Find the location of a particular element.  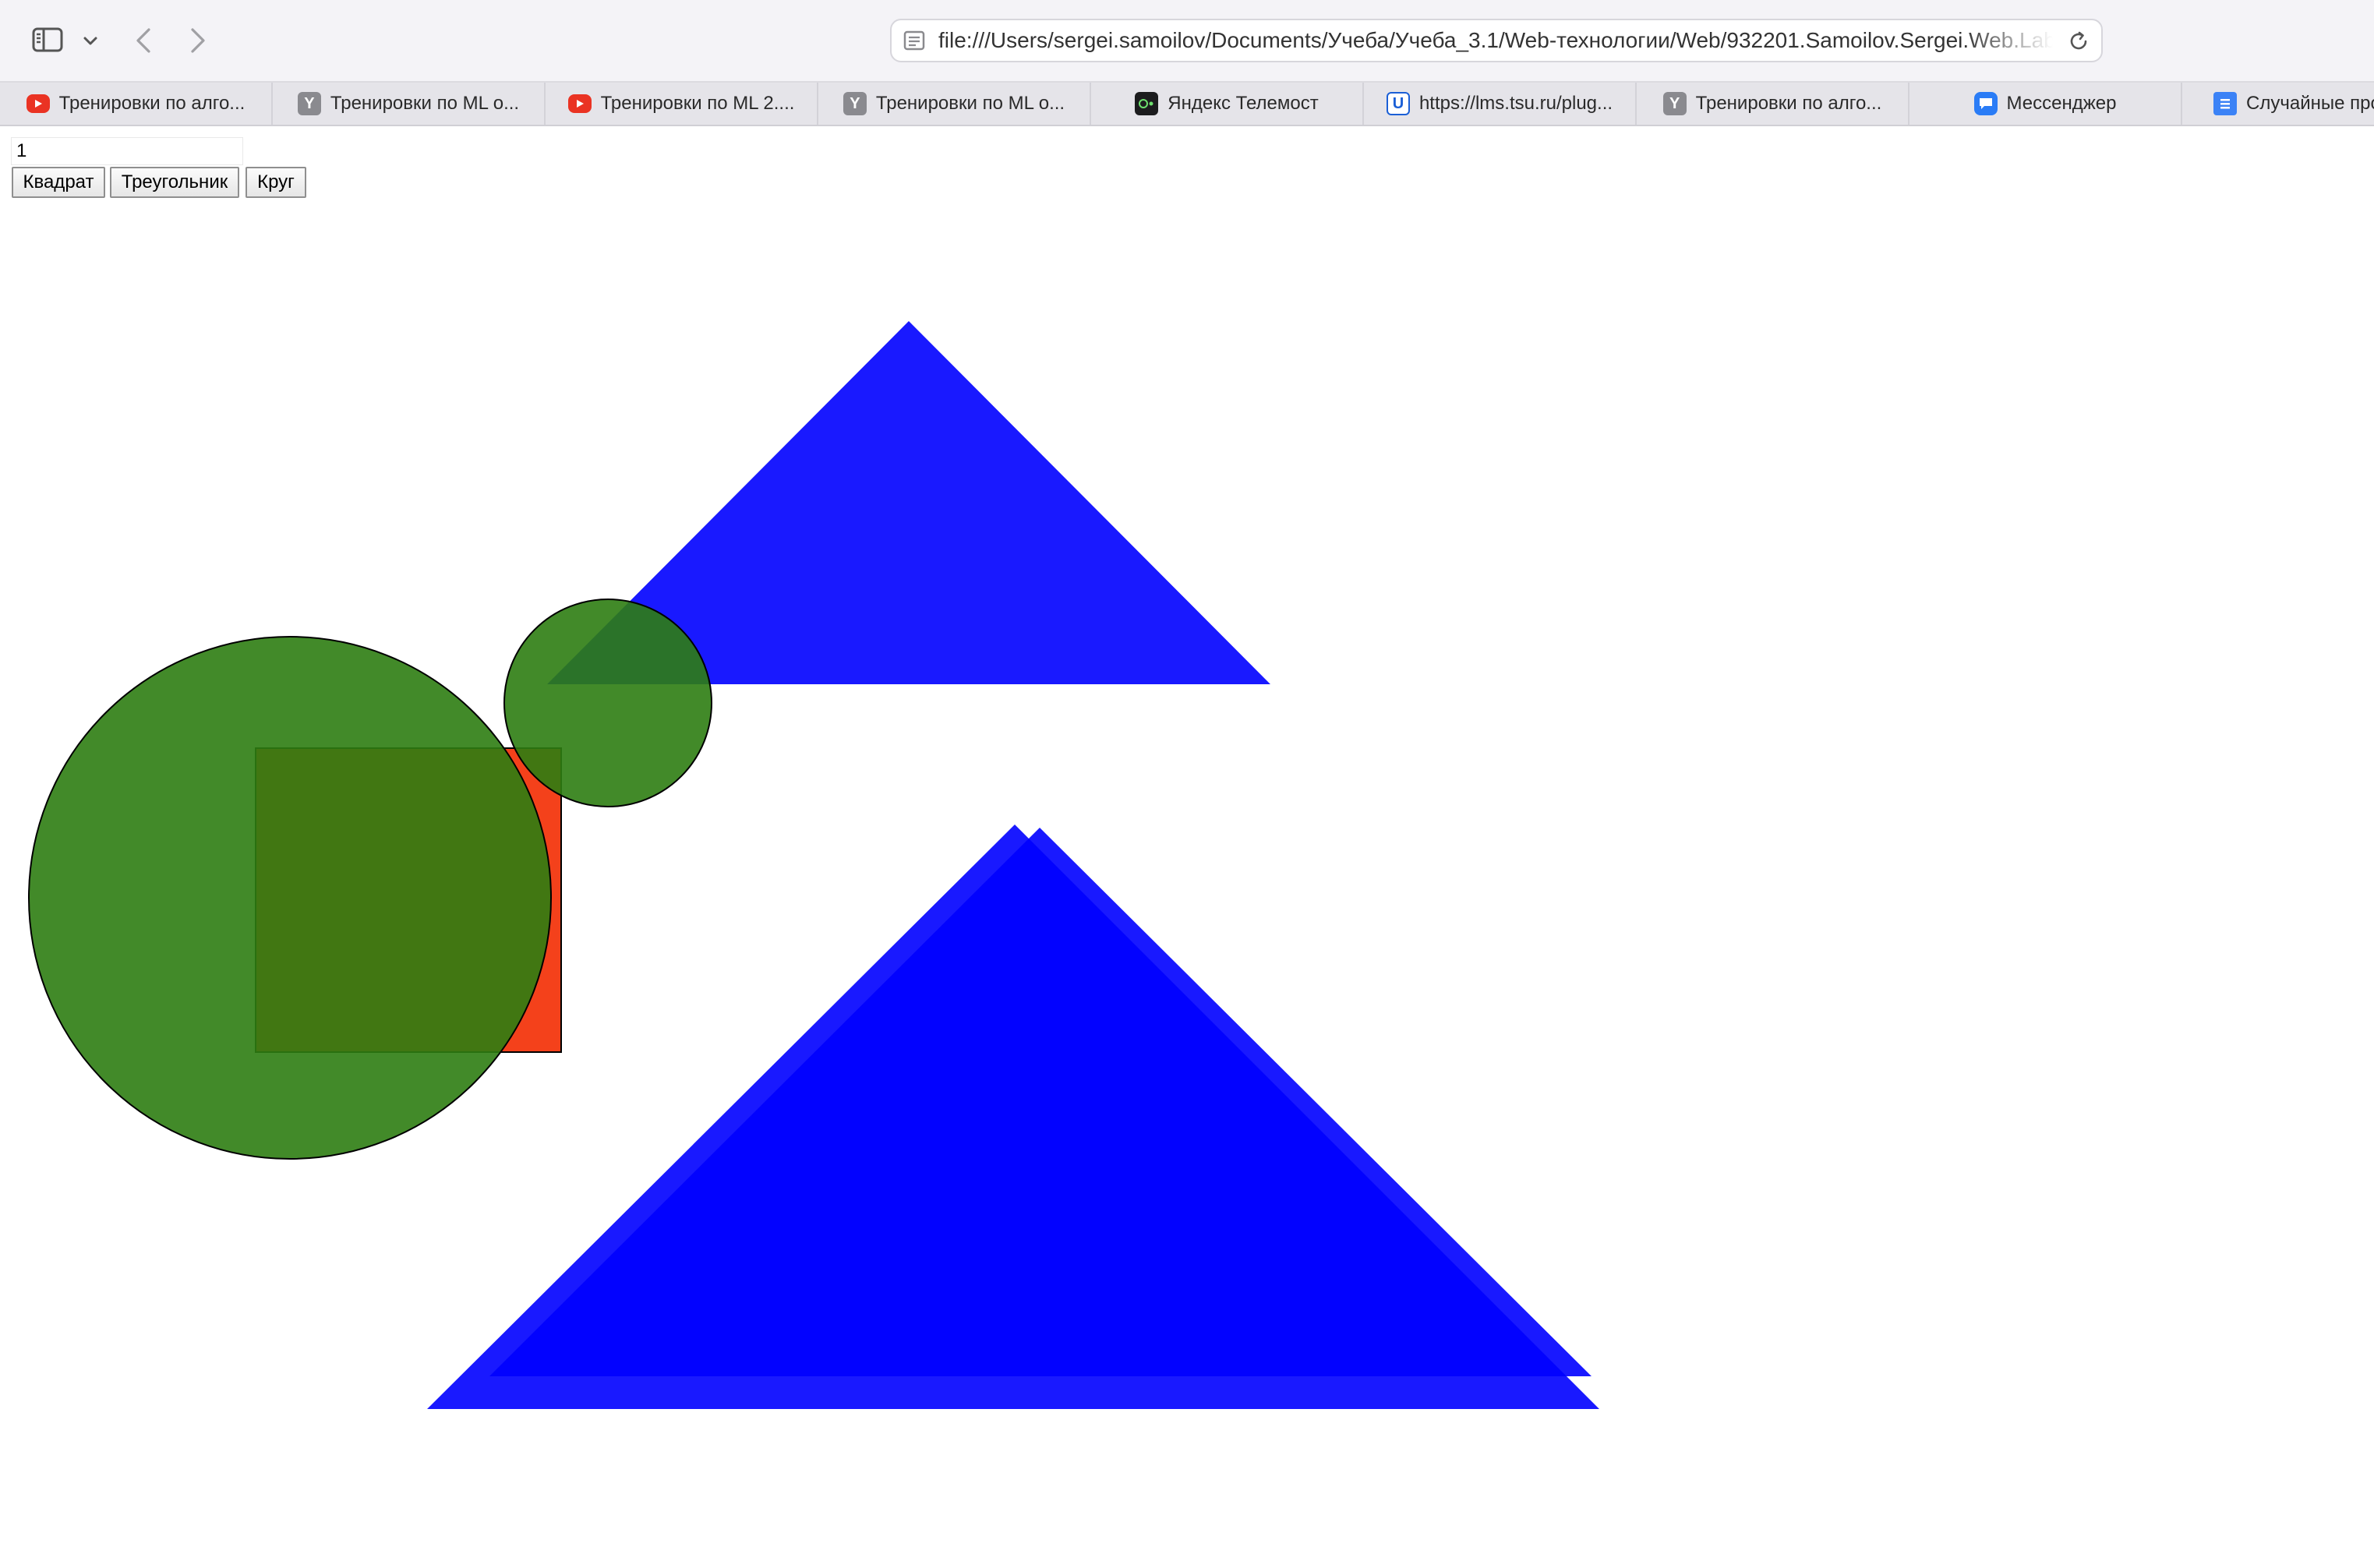

favorite-item: Мессенджер is located at coordinates (2046, 104).